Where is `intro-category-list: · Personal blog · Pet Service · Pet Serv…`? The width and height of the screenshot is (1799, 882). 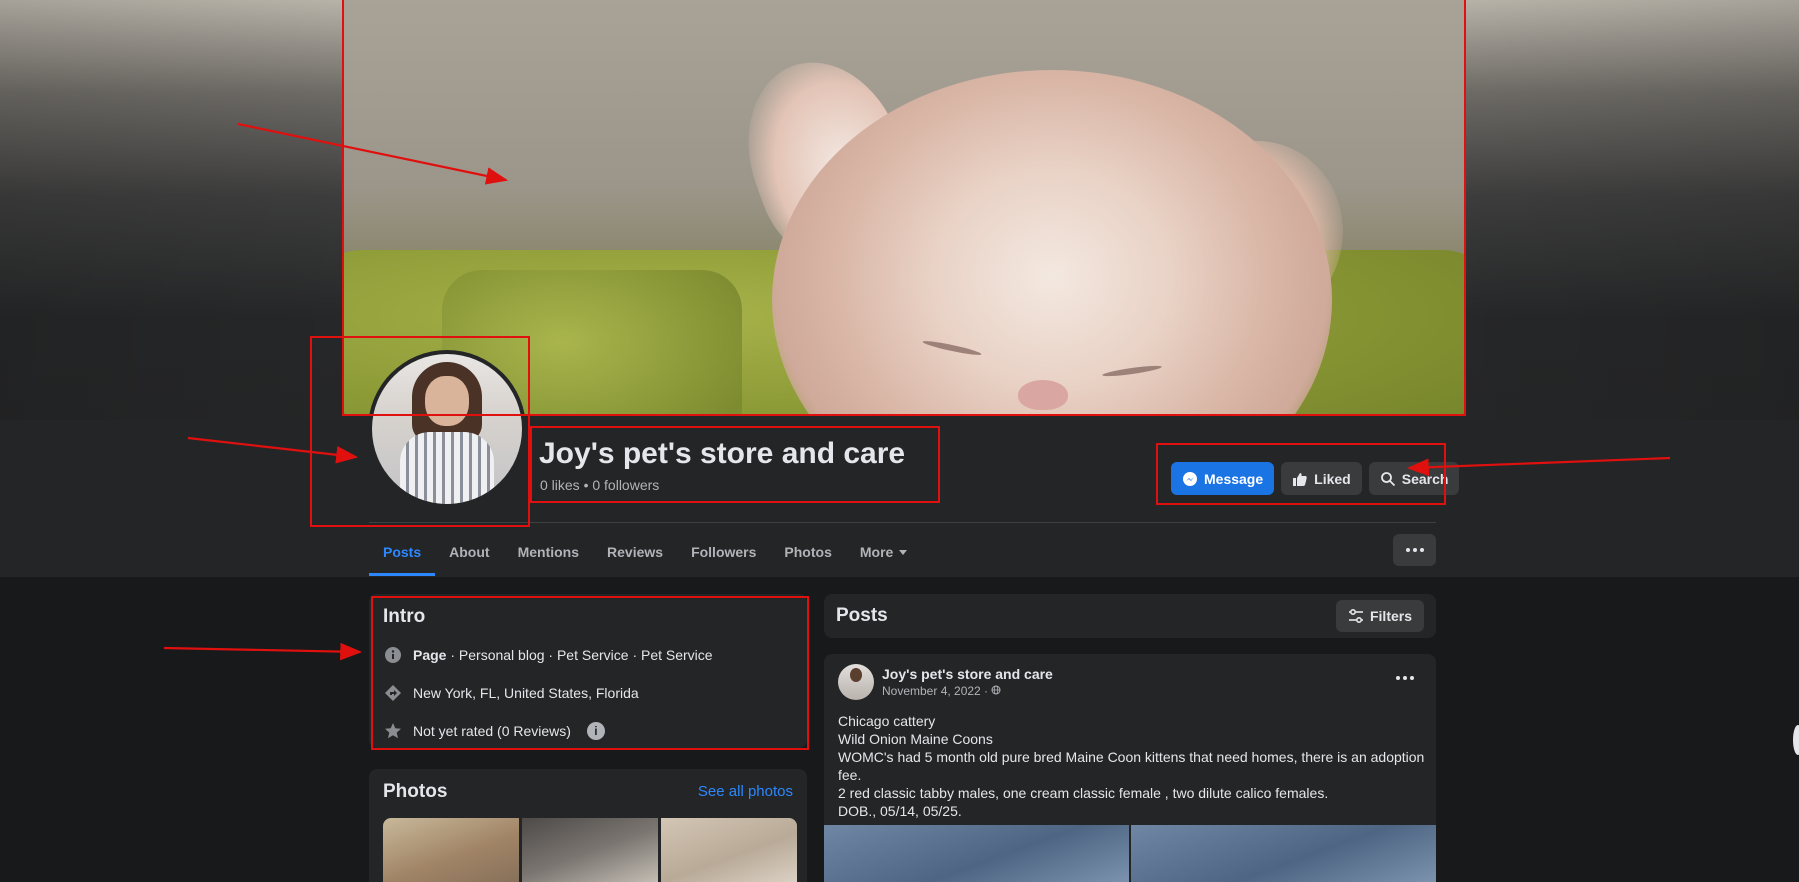 intro-category-list: · Personal blog · Pet Service · Pet Serv… is located at coordinates (579, 654).